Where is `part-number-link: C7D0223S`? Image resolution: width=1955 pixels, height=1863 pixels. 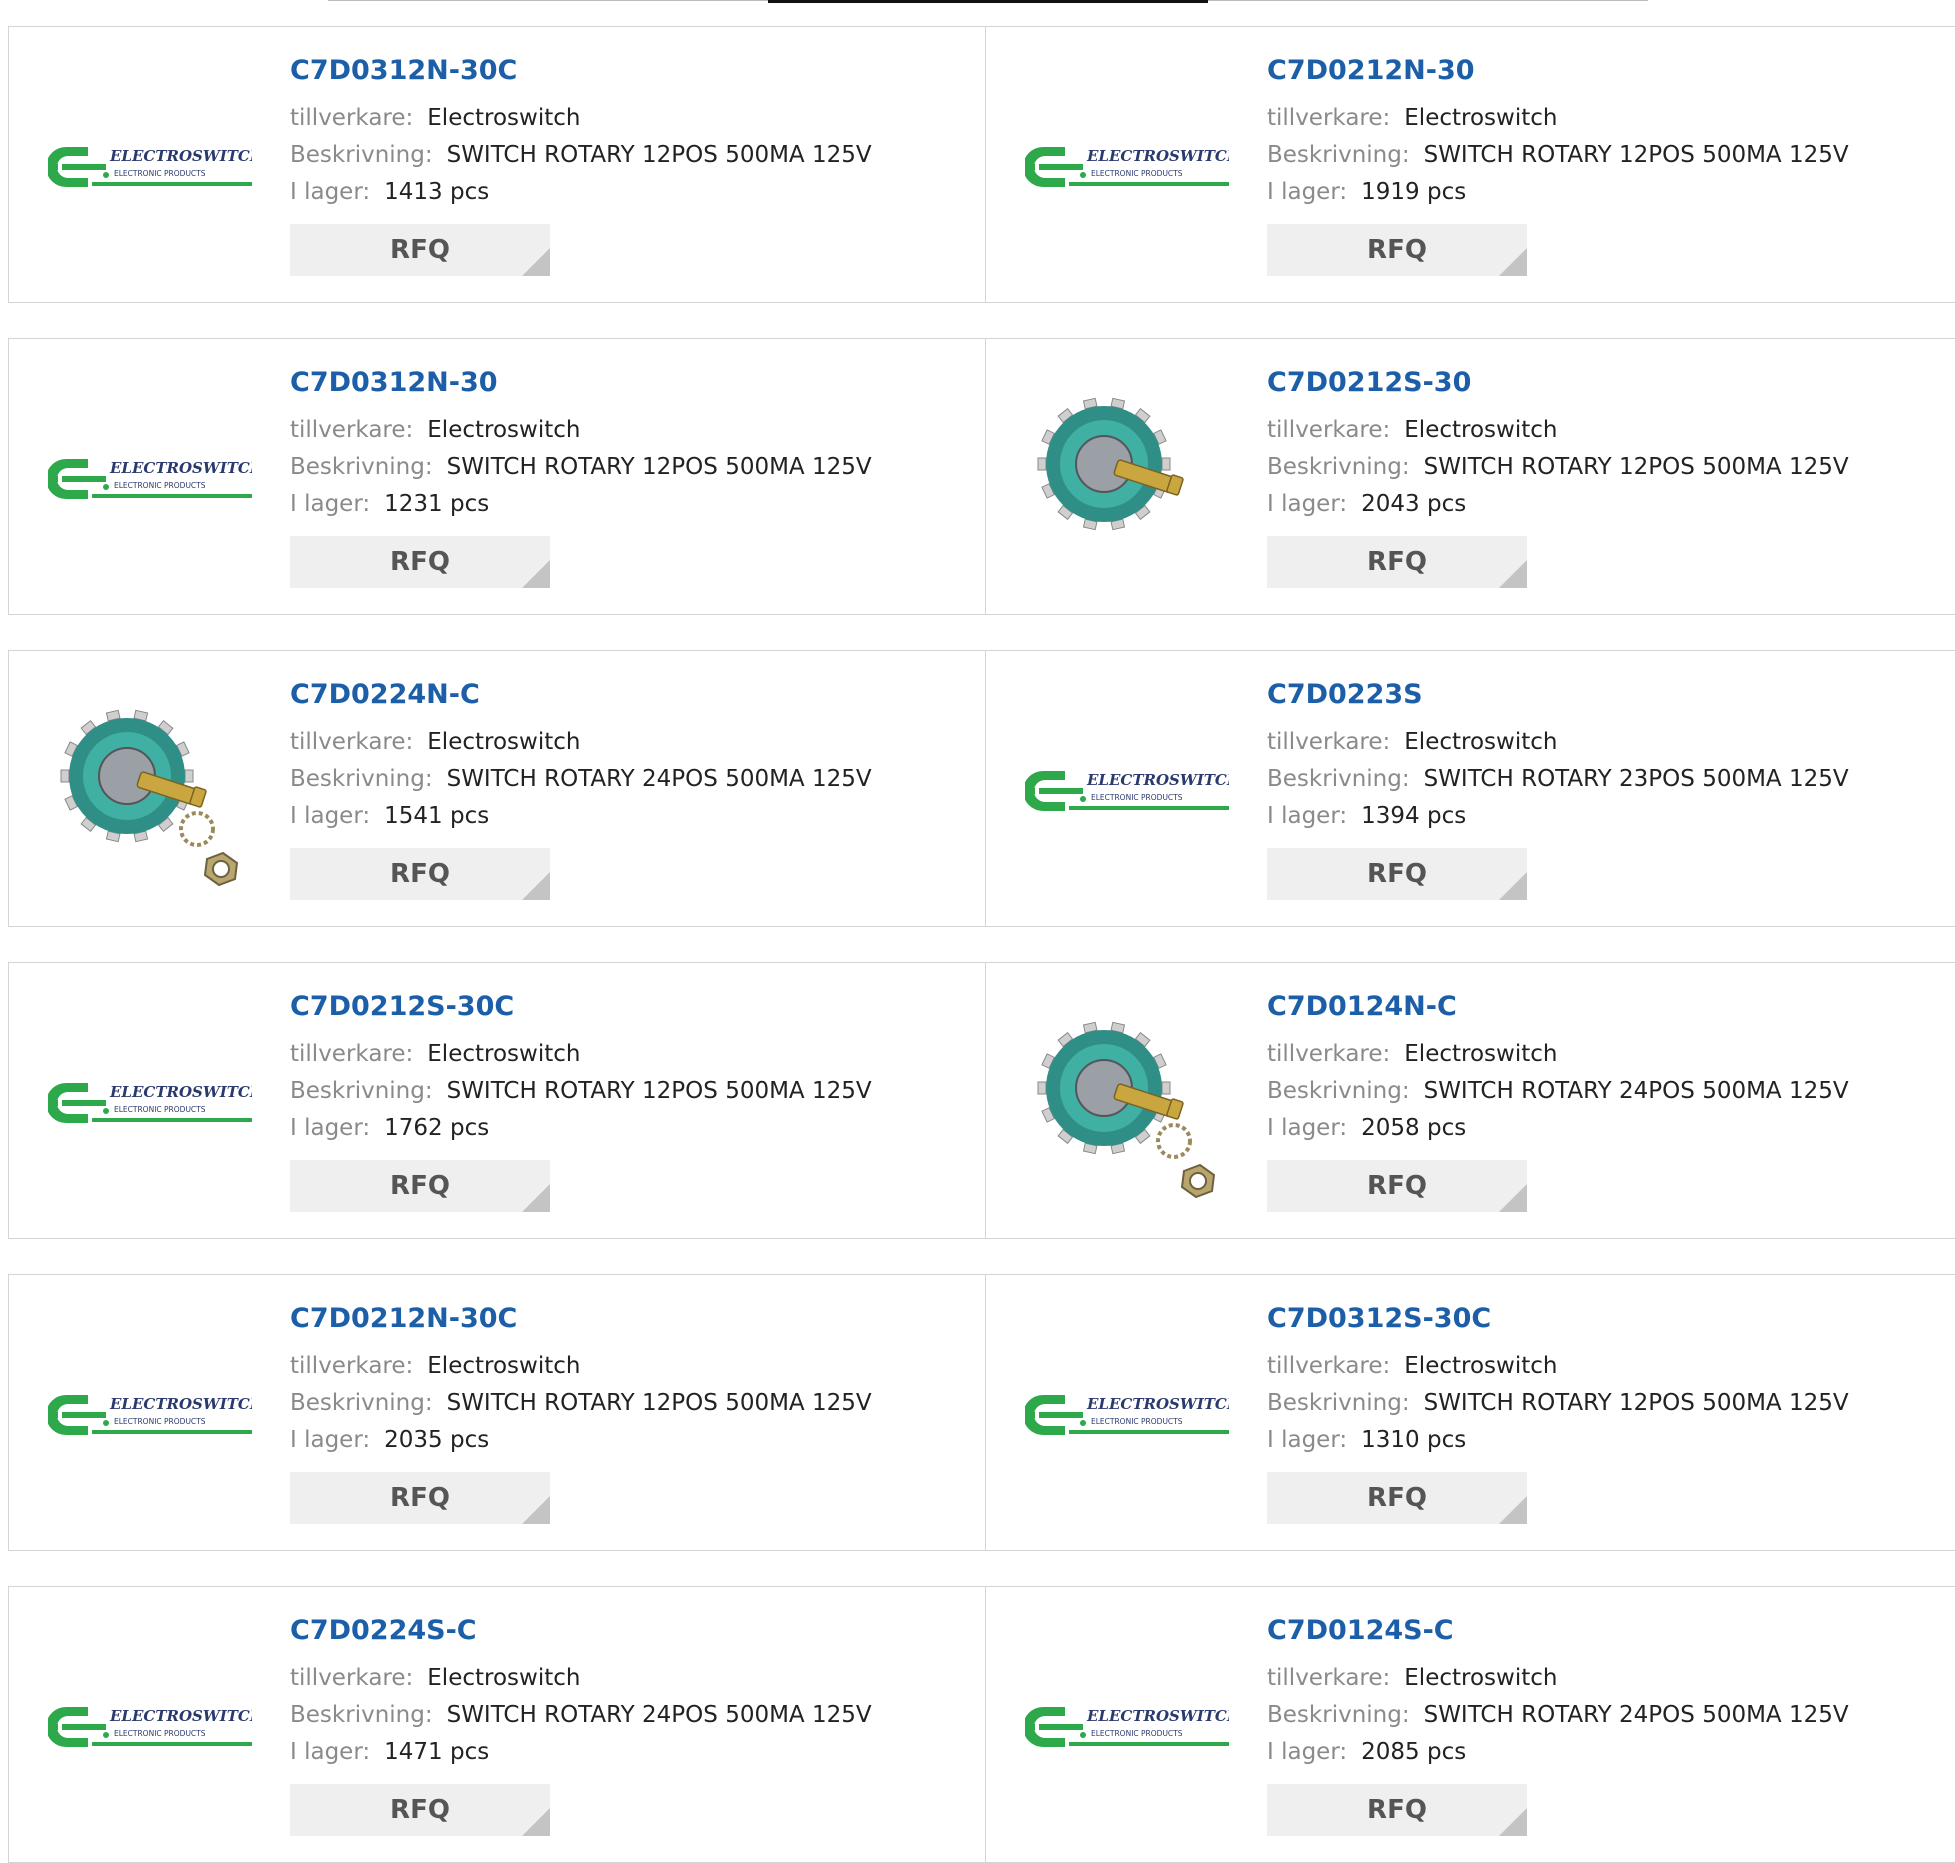
part-number-link: C7D0223S is located at coordinates (1601, 695).